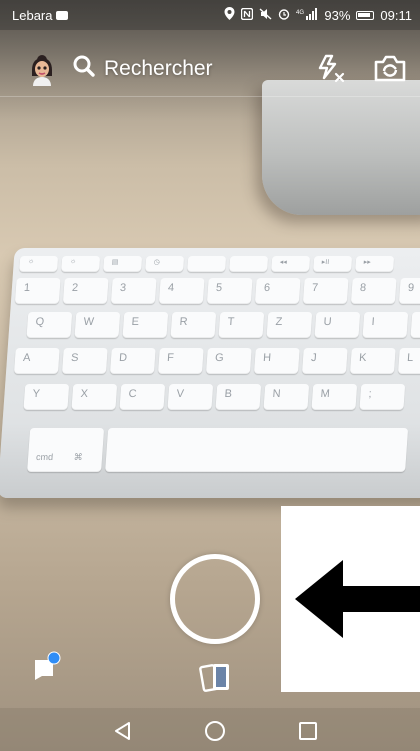 The height and width of the screenshot is (751, 420). Describe the element at coordinates (46, 397) in the screenshot. I see `letter-key: Y` at that location.